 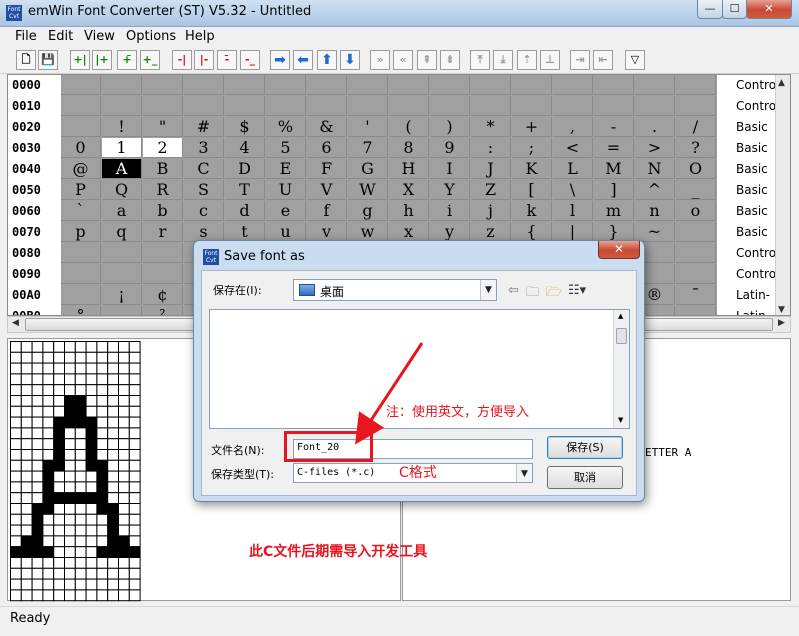 What do you see at coordinates (200, 36) in the screenshot?
I see `menu-help: Help` at bounding box center [200, 36].